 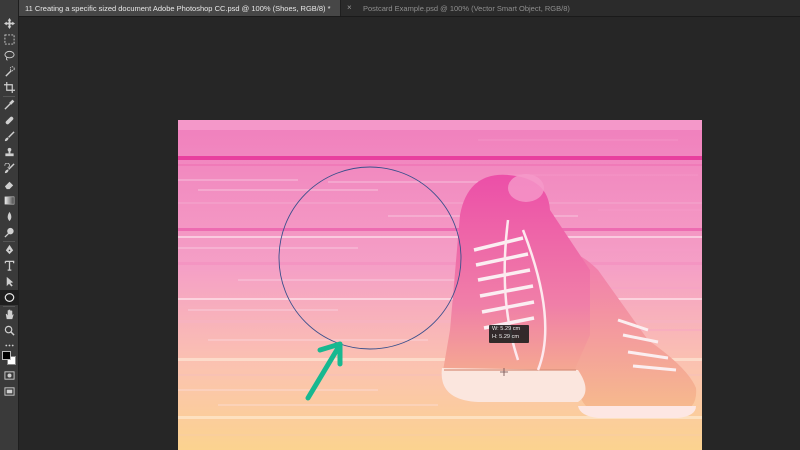 I want to click on path-selection-tool-icon, so click(x=9, y=281).